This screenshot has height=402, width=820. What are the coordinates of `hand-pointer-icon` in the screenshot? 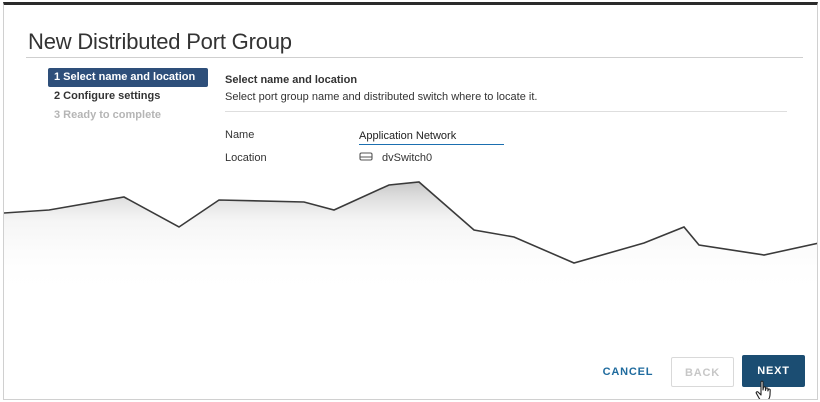 It's located at (765, 389).